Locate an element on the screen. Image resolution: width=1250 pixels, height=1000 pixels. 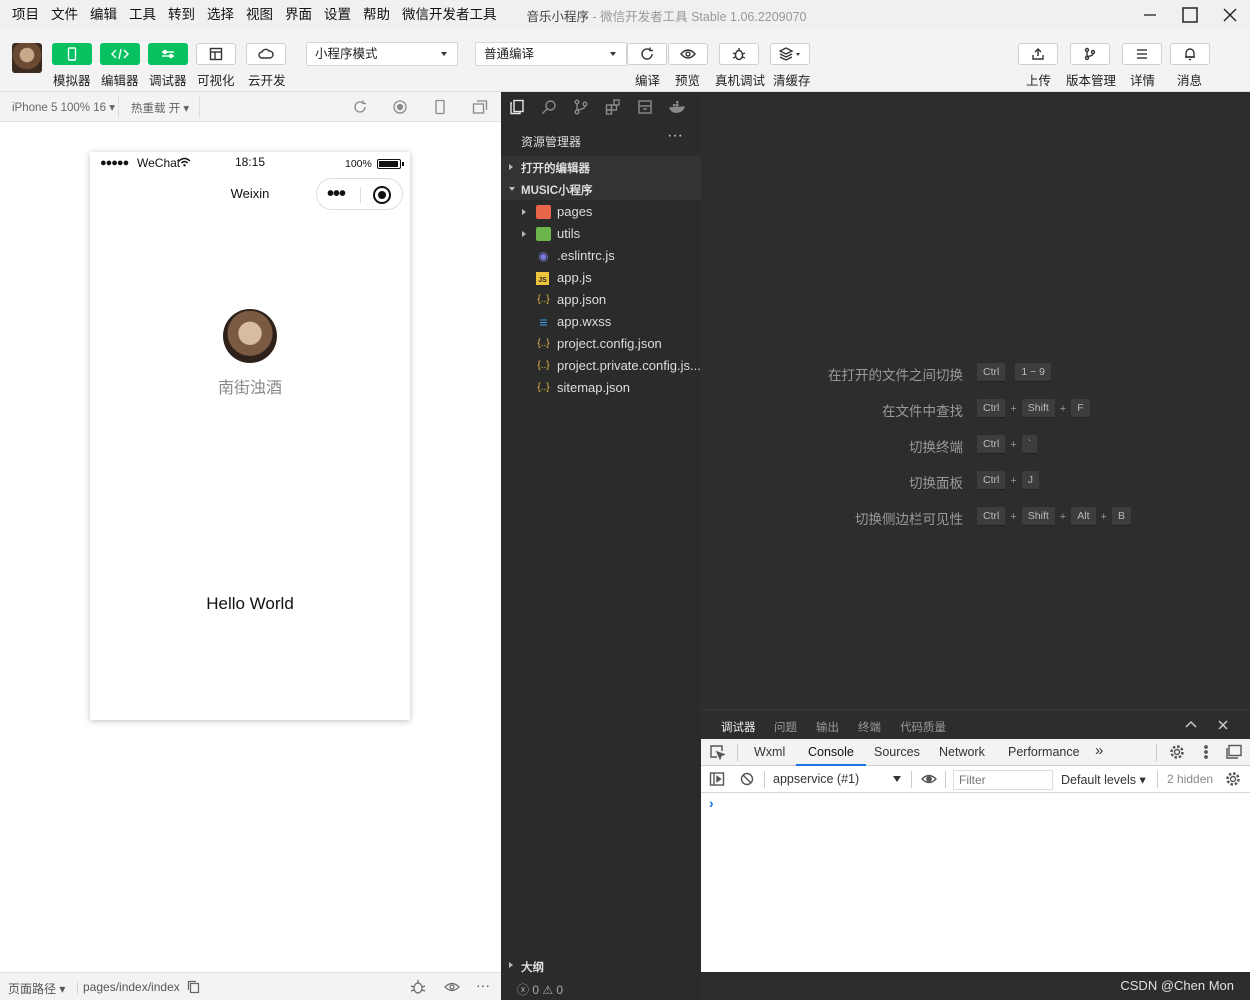
preview-button is located at coordinates (688, 54).